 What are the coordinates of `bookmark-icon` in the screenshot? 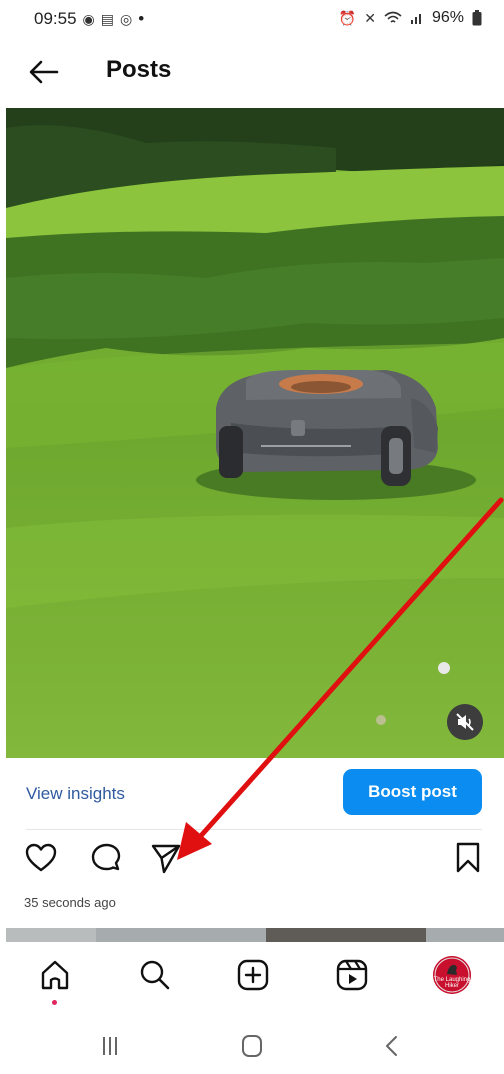 It's located at (468, 858).